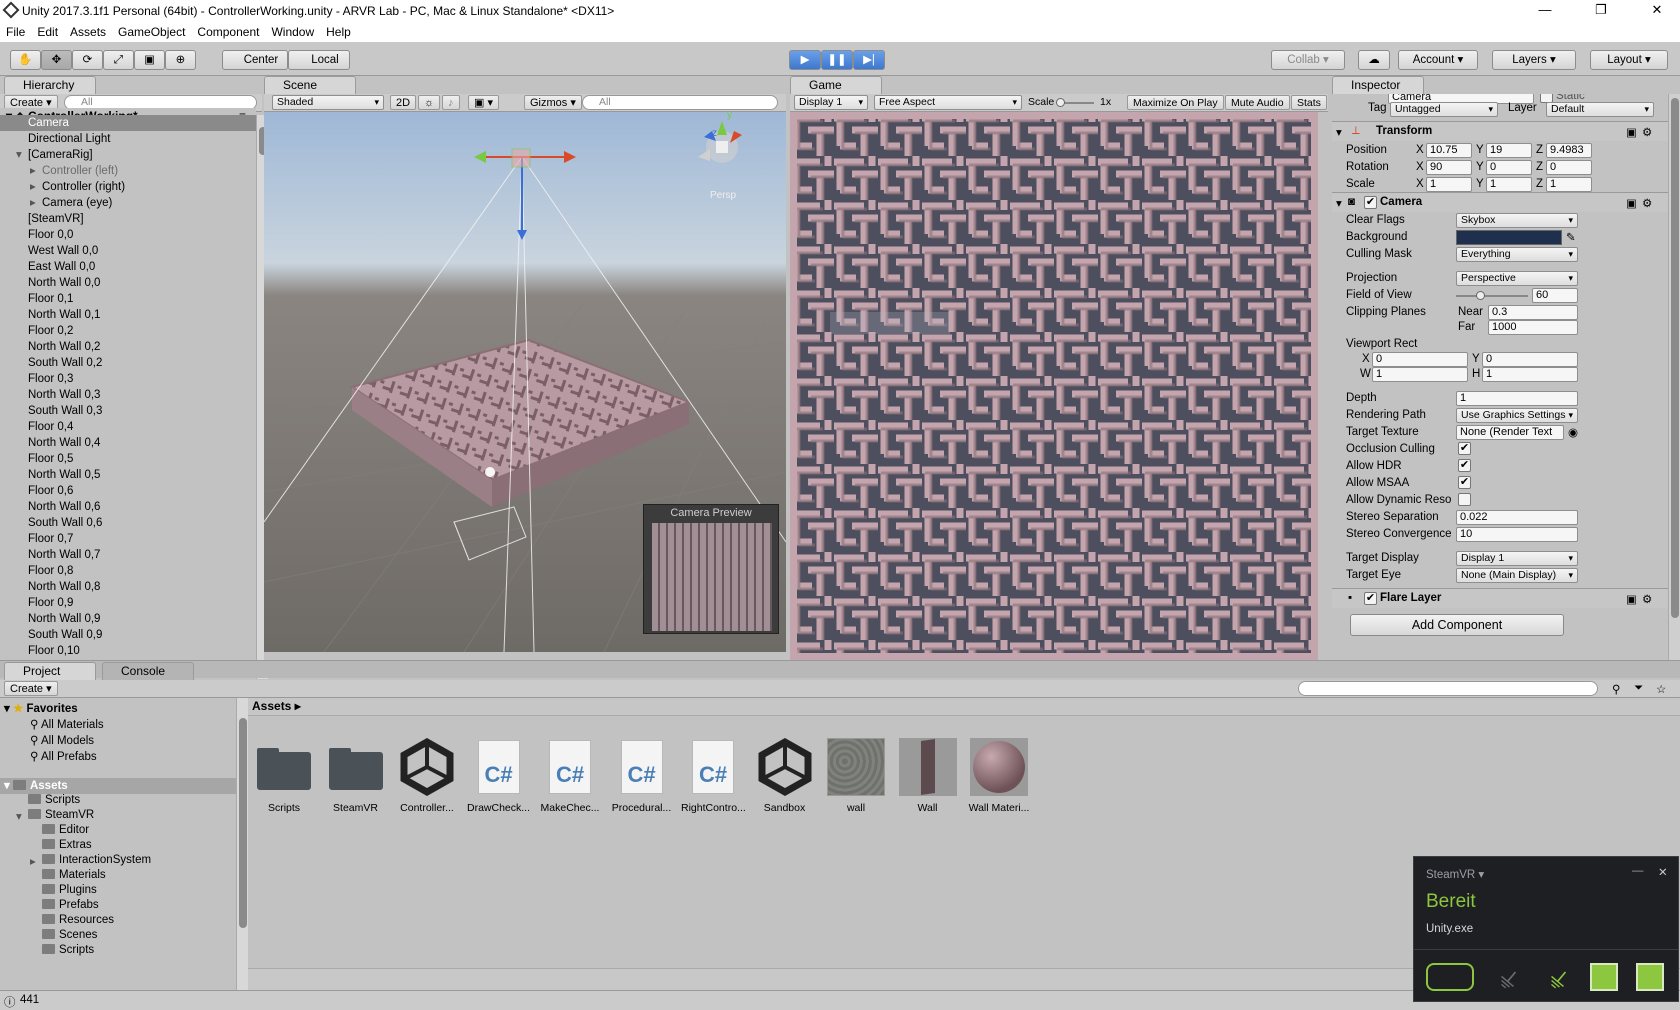 The image size is (1680, 1010). I want to click on dynamic-resolution-checkbox, so click(1464, 499).